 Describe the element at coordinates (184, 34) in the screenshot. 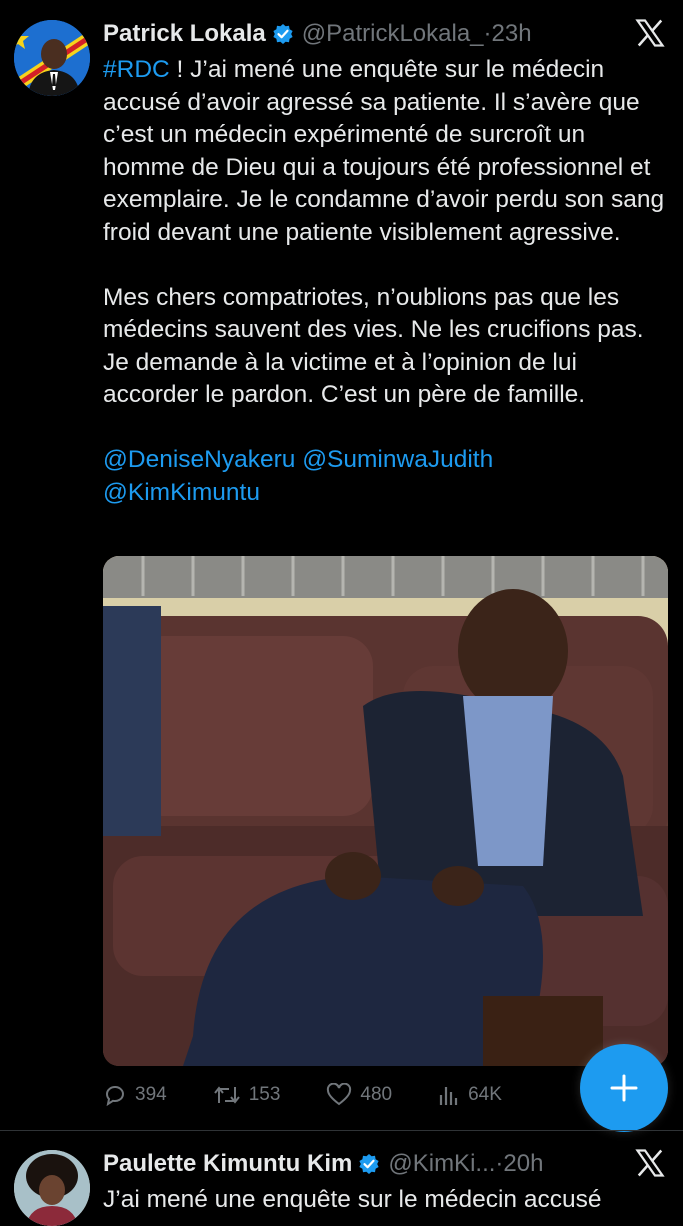

I see `author-name: Patrick Lokala` at that location.